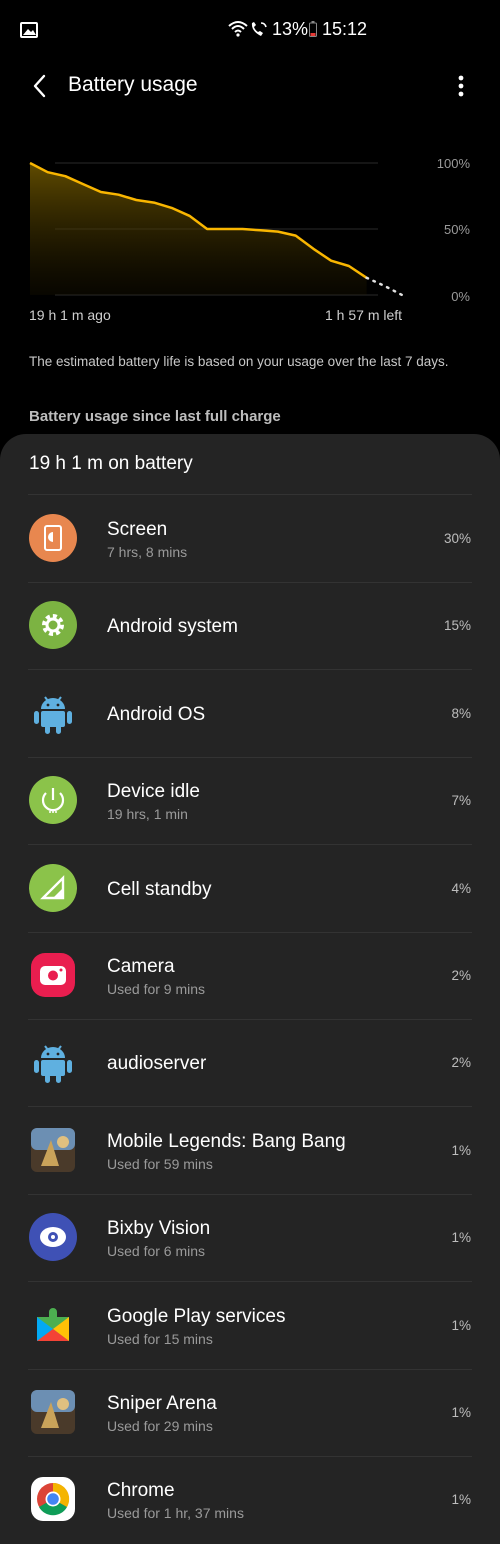 This screenshot has width=500, height=1544. Describe the element at coordinates (250, 714) in the screenshot. I see `usage-row-2: Android OS 8%` at that location.